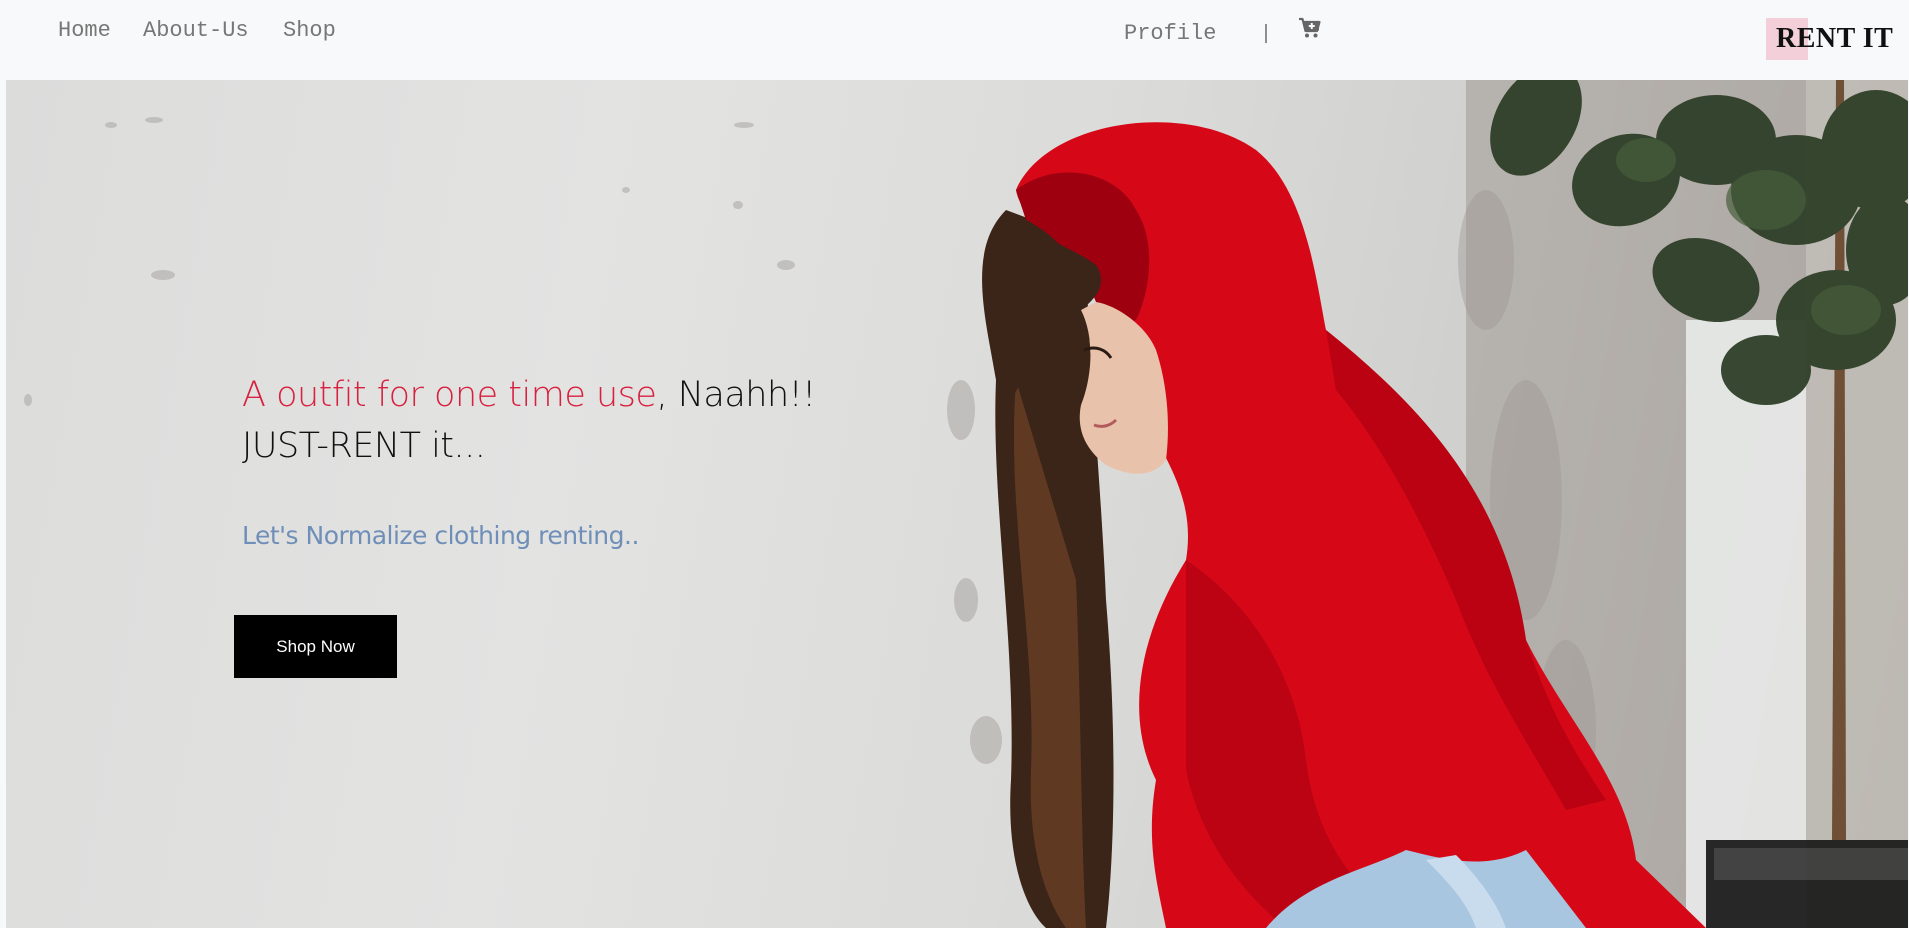 This screenshot has width=1909, height=928. I want to click on headline-accent: A outfit for one time use, so click(449, 395).